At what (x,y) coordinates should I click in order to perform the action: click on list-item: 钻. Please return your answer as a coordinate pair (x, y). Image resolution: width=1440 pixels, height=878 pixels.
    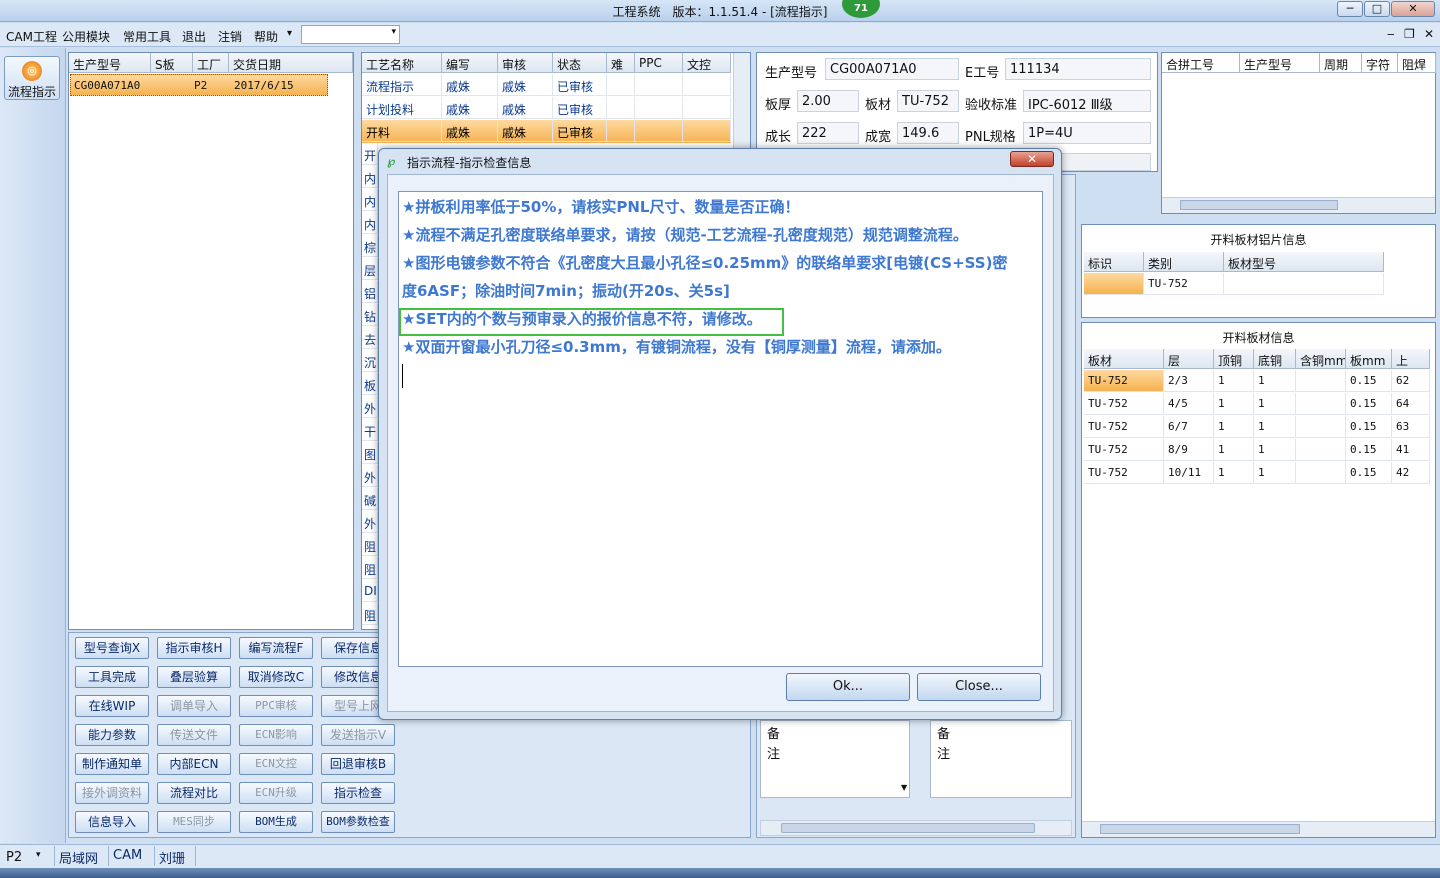
    Looking at the image, I should click on (370, 315).